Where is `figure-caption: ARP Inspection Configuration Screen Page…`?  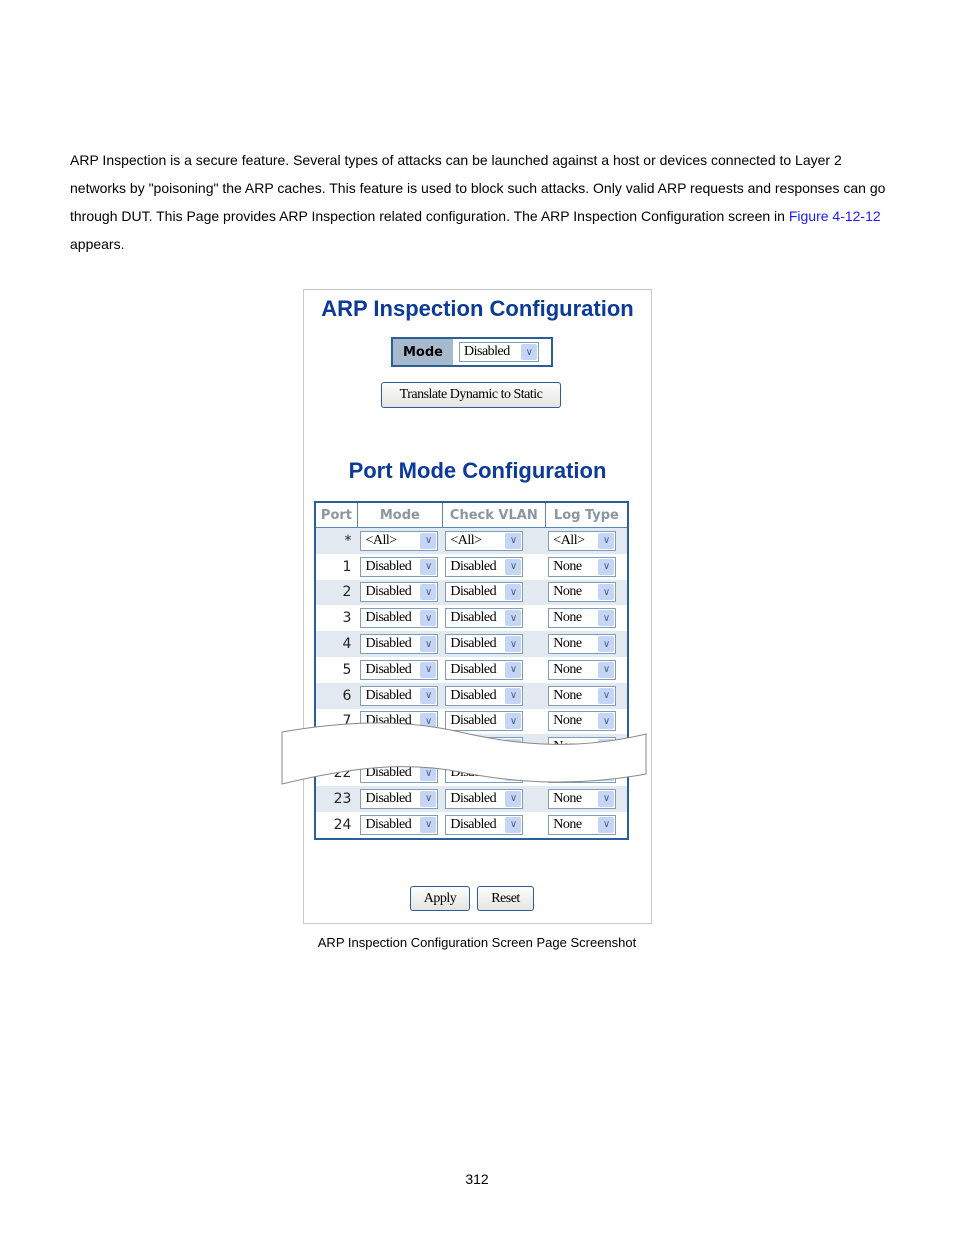
figure-caption: ARP Inspection Configuration Screen Page… is located at coordinates (477, 942).